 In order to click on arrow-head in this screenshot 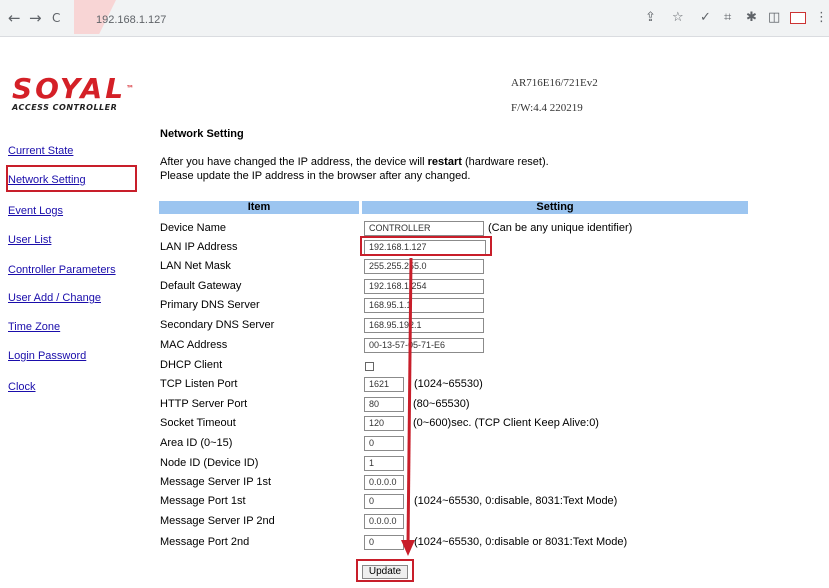, I will do `click(408, 548)`.